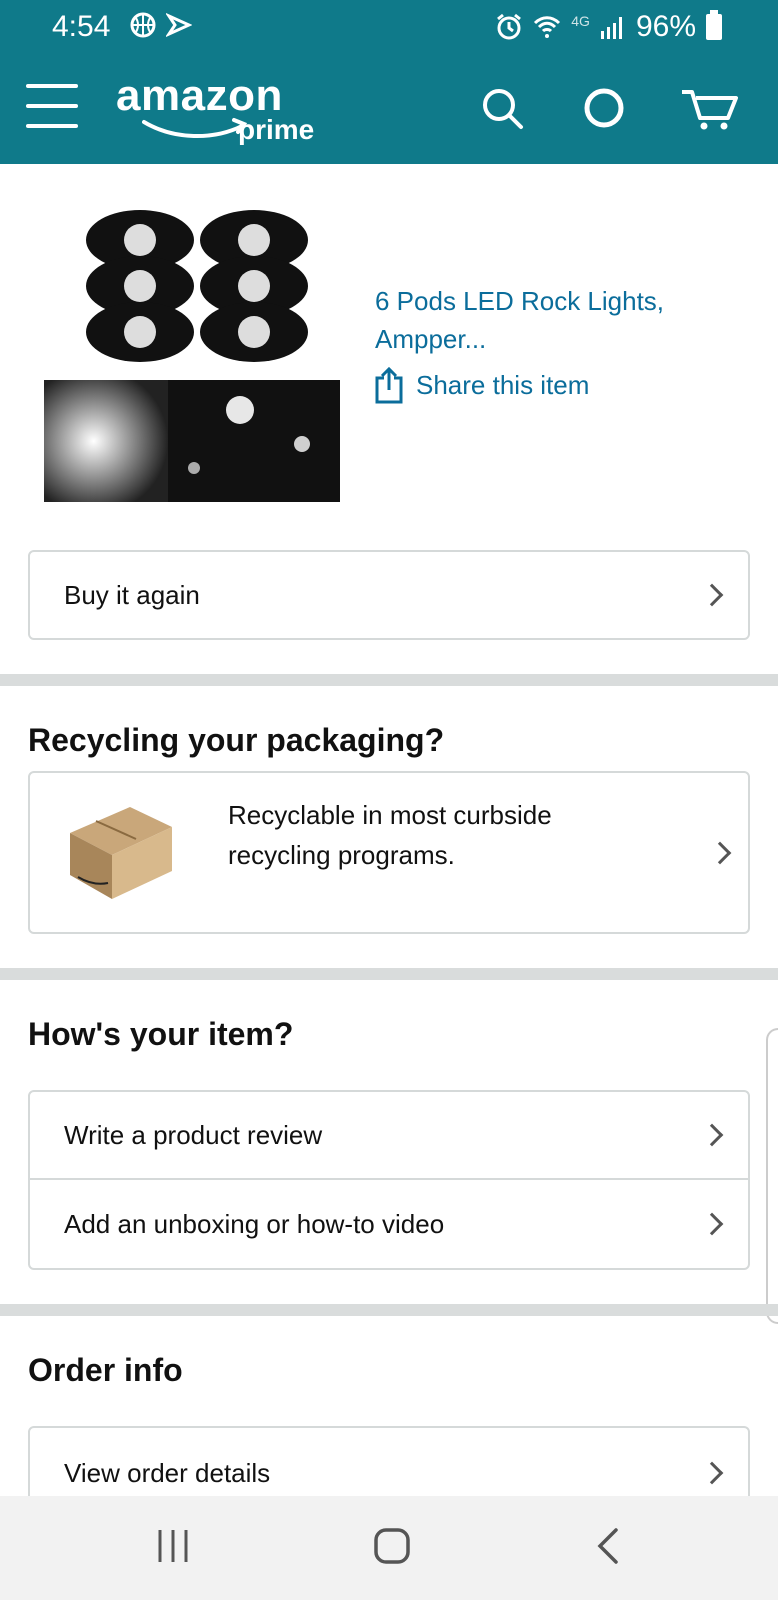 Image resolution: width=778 pixels, height=1600 pixels. I want to click on smile-icon, so click(195, 128).